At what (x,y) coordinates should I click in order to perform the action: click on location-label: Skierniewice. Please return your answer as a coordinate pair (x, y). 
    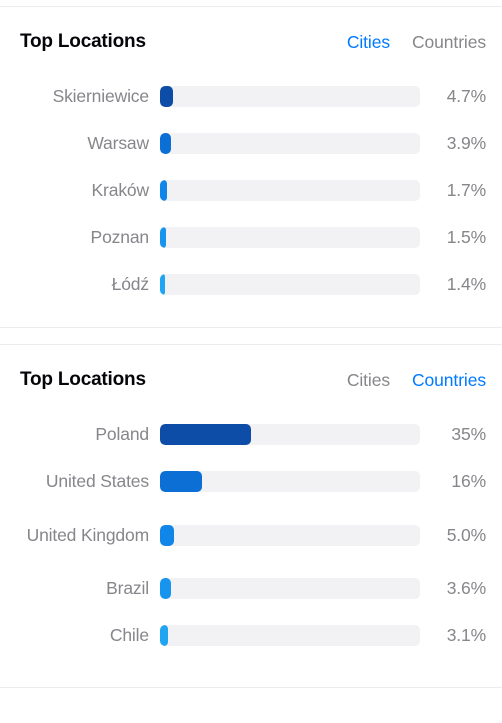
    Looking at the image, I should click on (101, 96).